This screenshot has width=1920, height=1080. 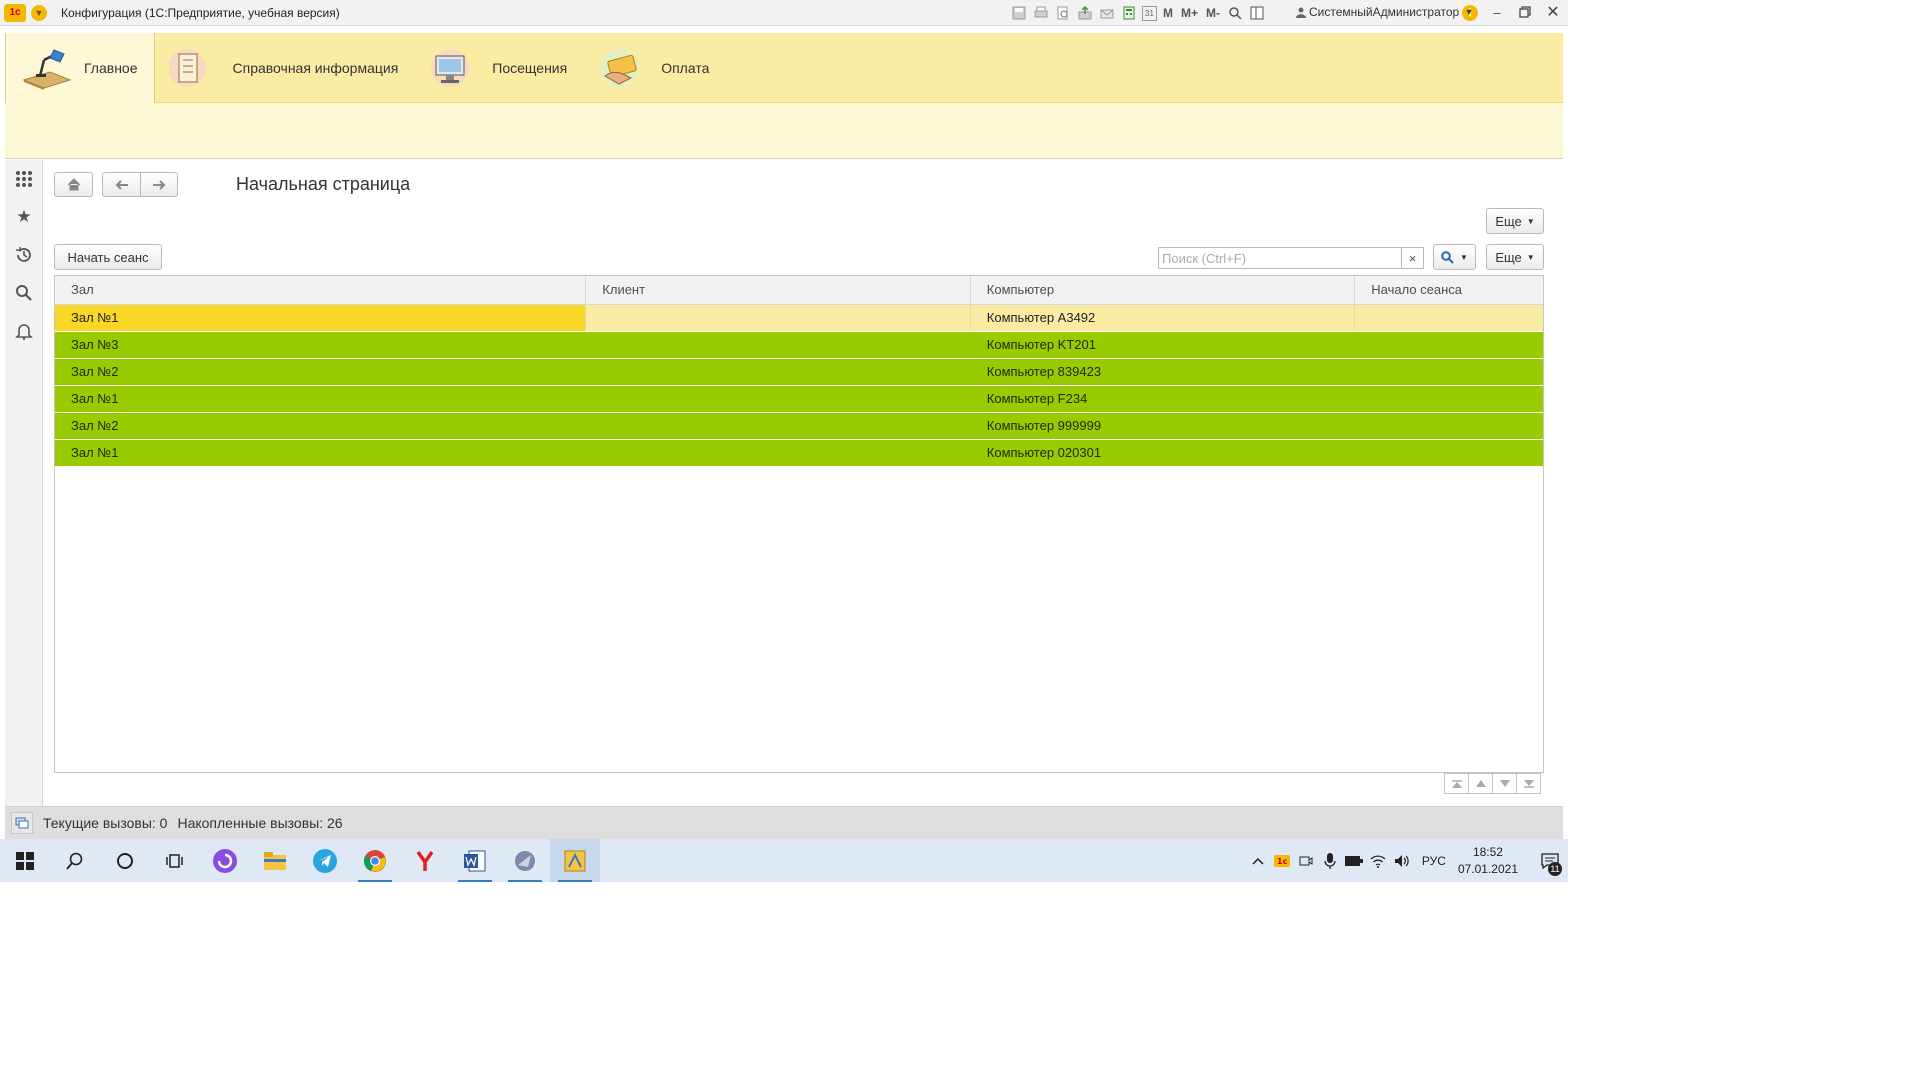 I want to click on cell-computer: Компьютер KT201, so click(x=1163, y=345).